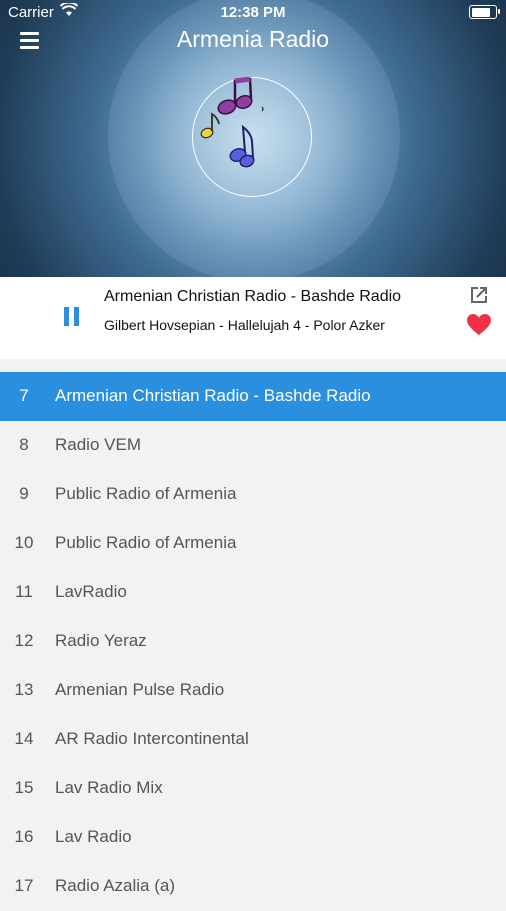  What do you see at coordinates (480, 12) in the screenshot?
I see `battery-level` at bounding box center [480, 12].